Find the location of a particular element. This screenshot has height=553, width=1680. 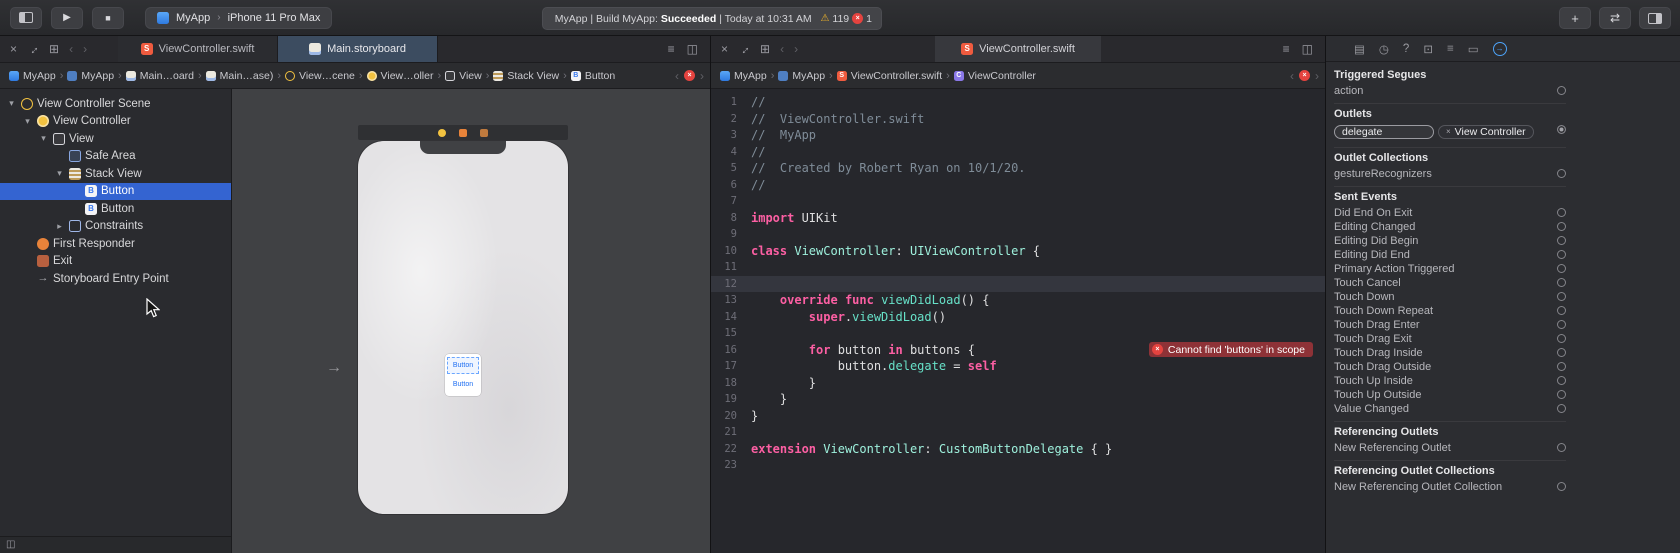

breadcrumb-item: C ViewController is located at coordinates (994, 76).